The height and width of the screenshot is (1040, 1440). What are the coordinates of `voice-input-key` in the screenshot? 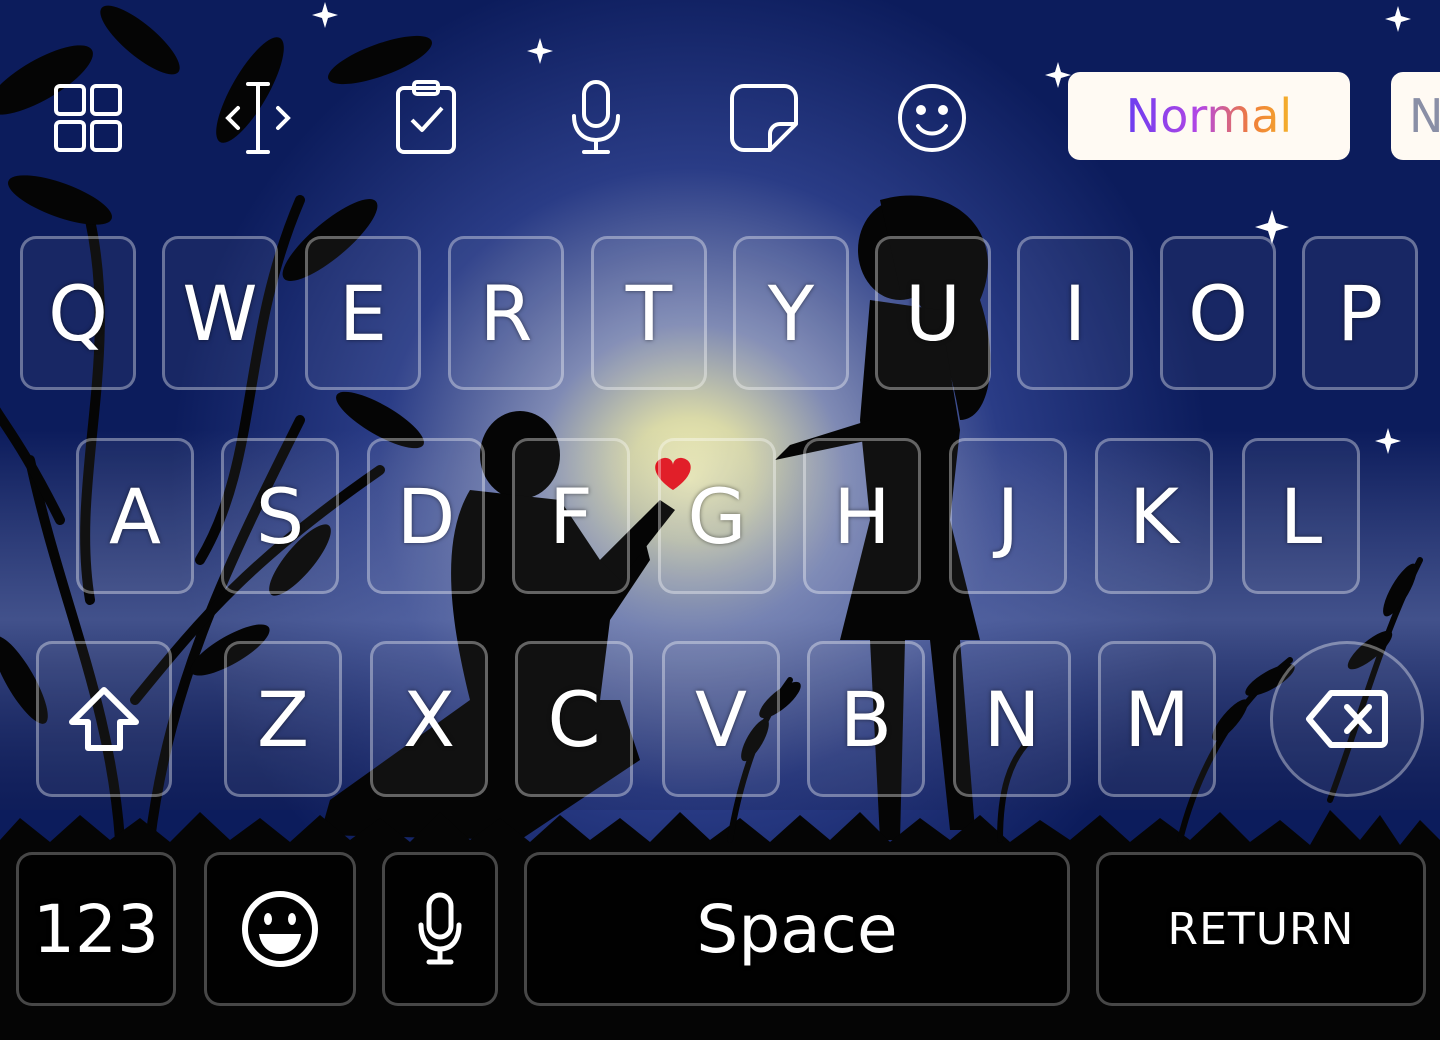 It's located at (440, 929).